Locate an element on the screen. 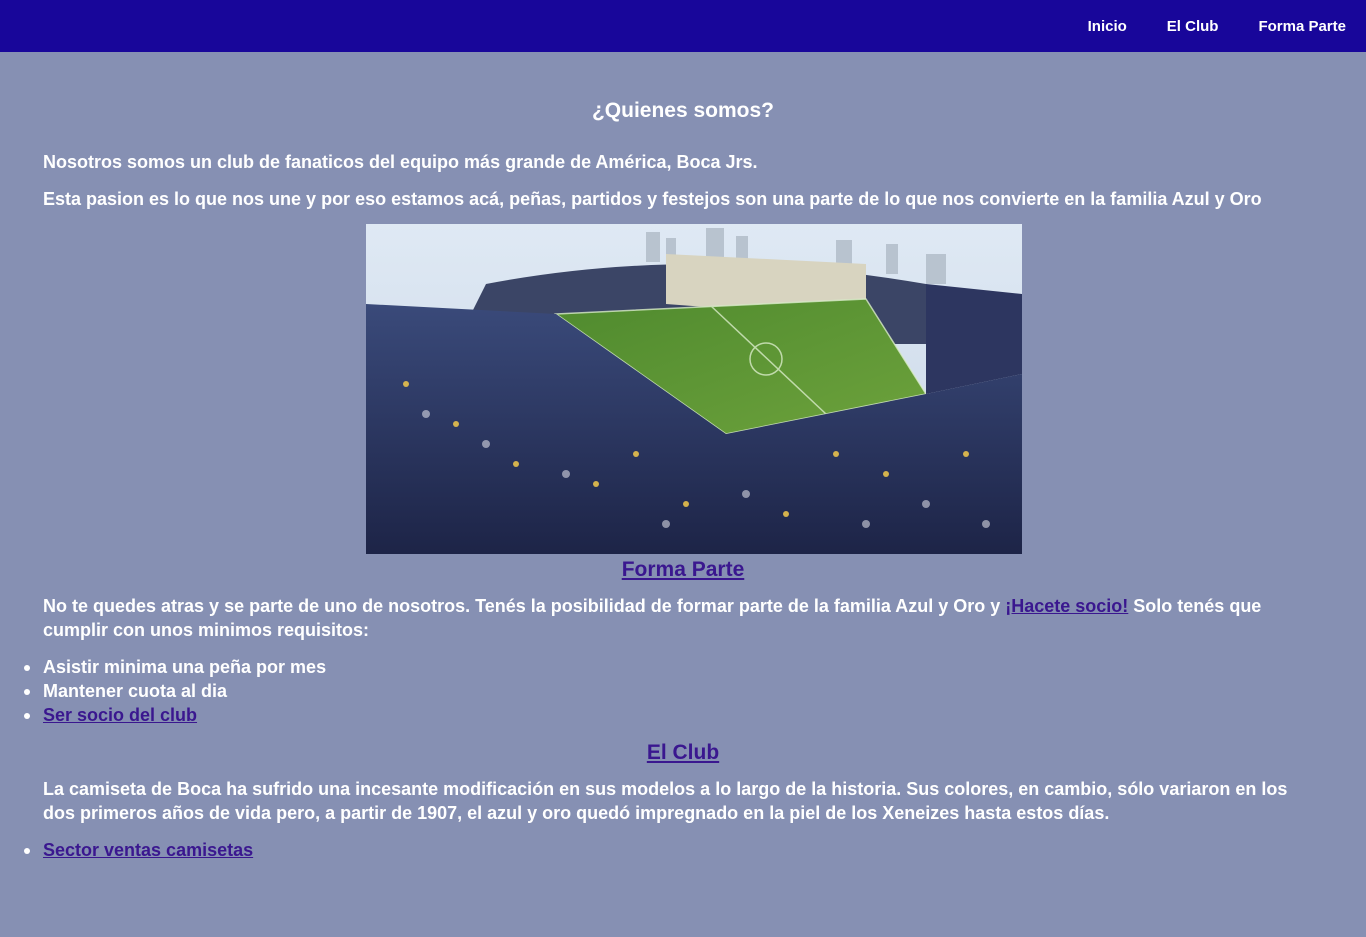 This screenshot has height=937, width=1366. club-links-list: Sector ventas camisetas is located at coordinates (673, 850).